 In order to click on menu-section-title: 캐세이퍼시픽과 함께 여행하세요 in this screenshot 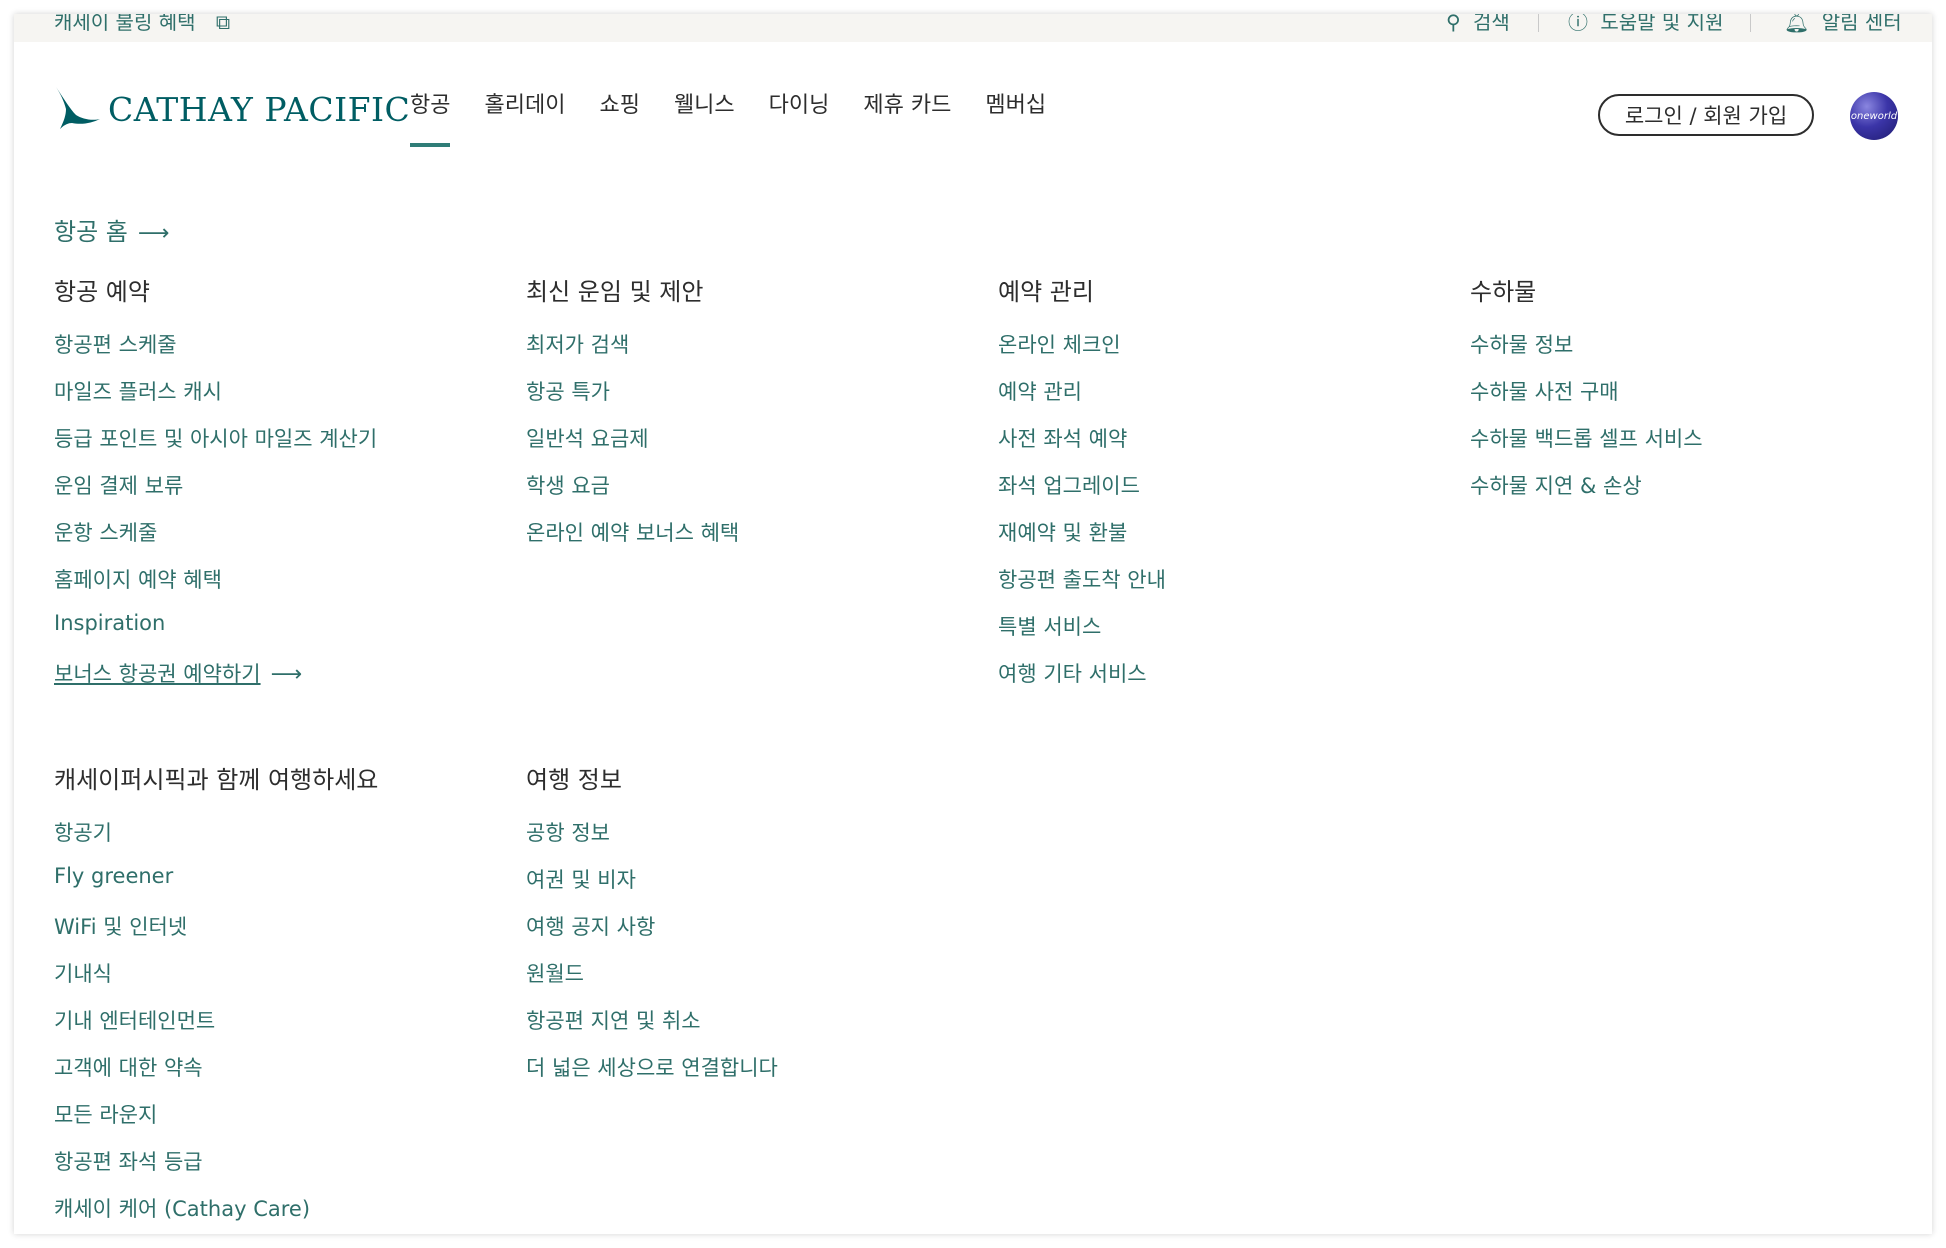, I will do `click(216, 780)`.